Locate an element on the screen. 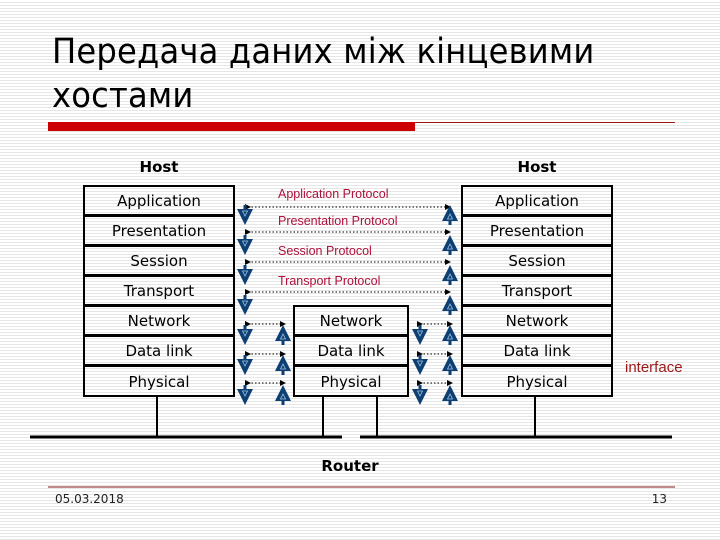 The image size is (720, 540). footer-date: 05.03.2018 is located at coordinates (89, 499).